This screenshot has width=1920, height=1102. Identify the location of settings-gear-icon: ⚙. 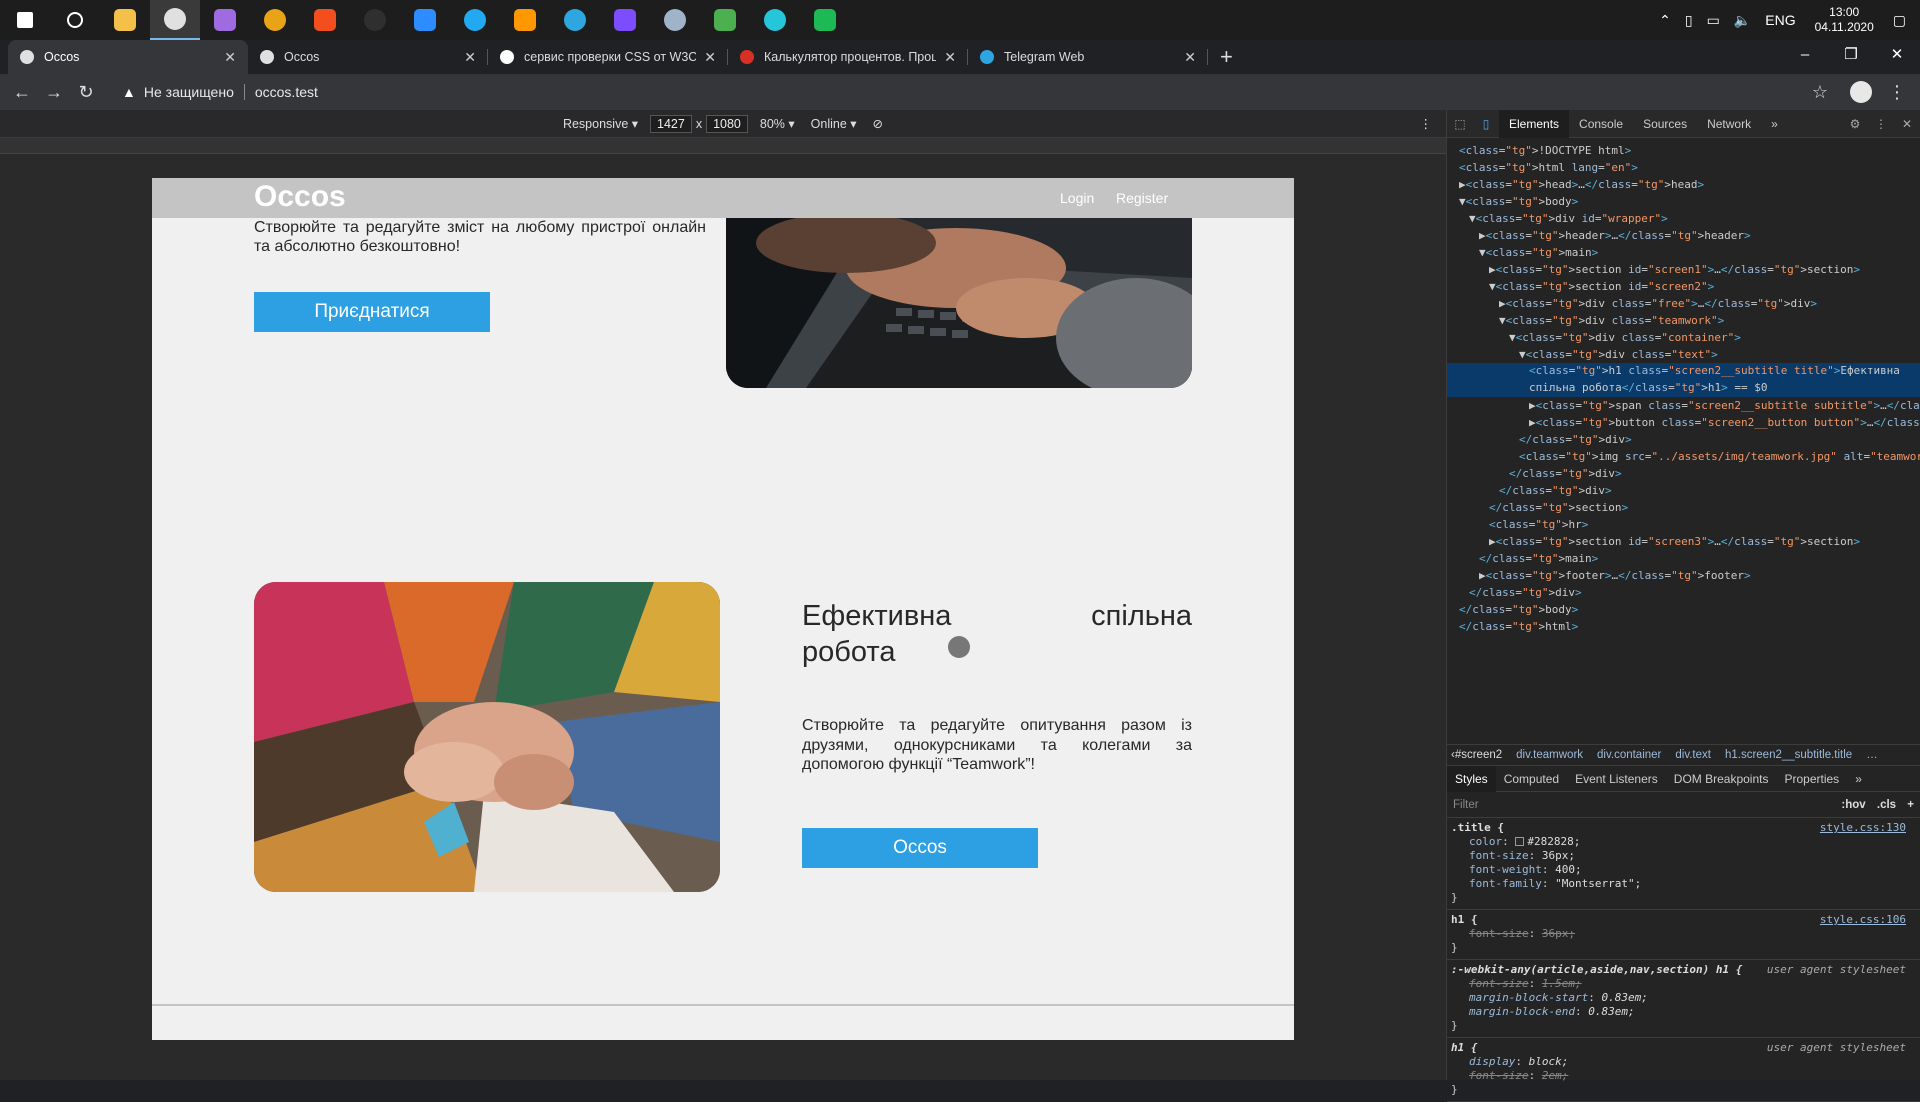
(1855, 124).